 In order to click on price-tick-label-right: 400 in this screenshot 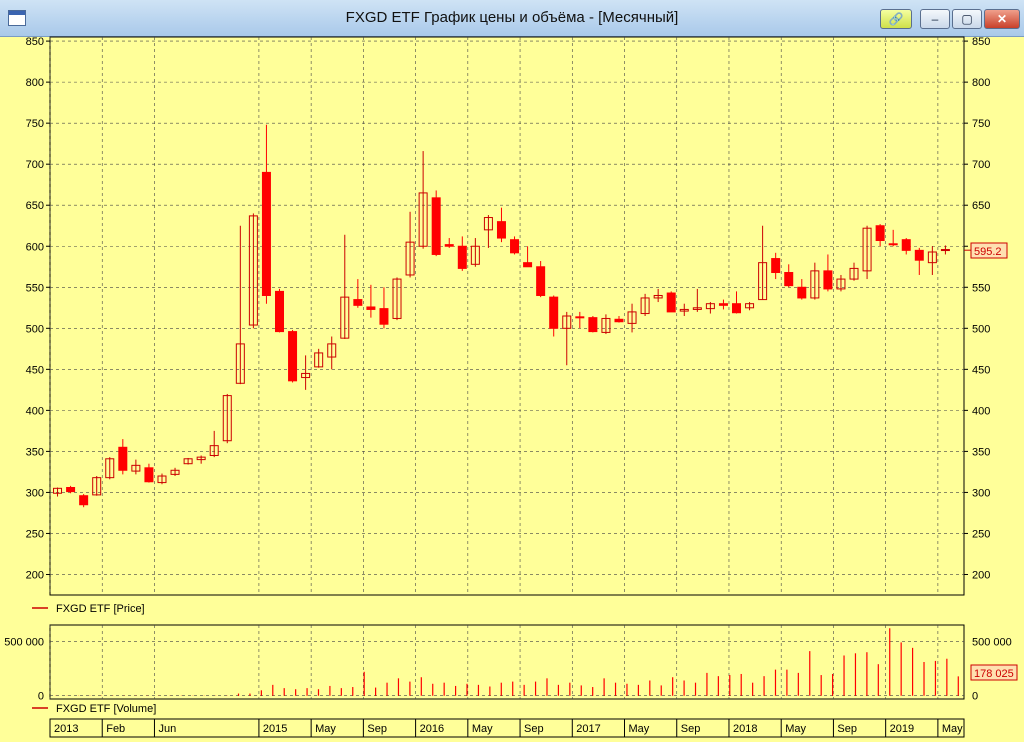, I will do `click(981, 411)`.